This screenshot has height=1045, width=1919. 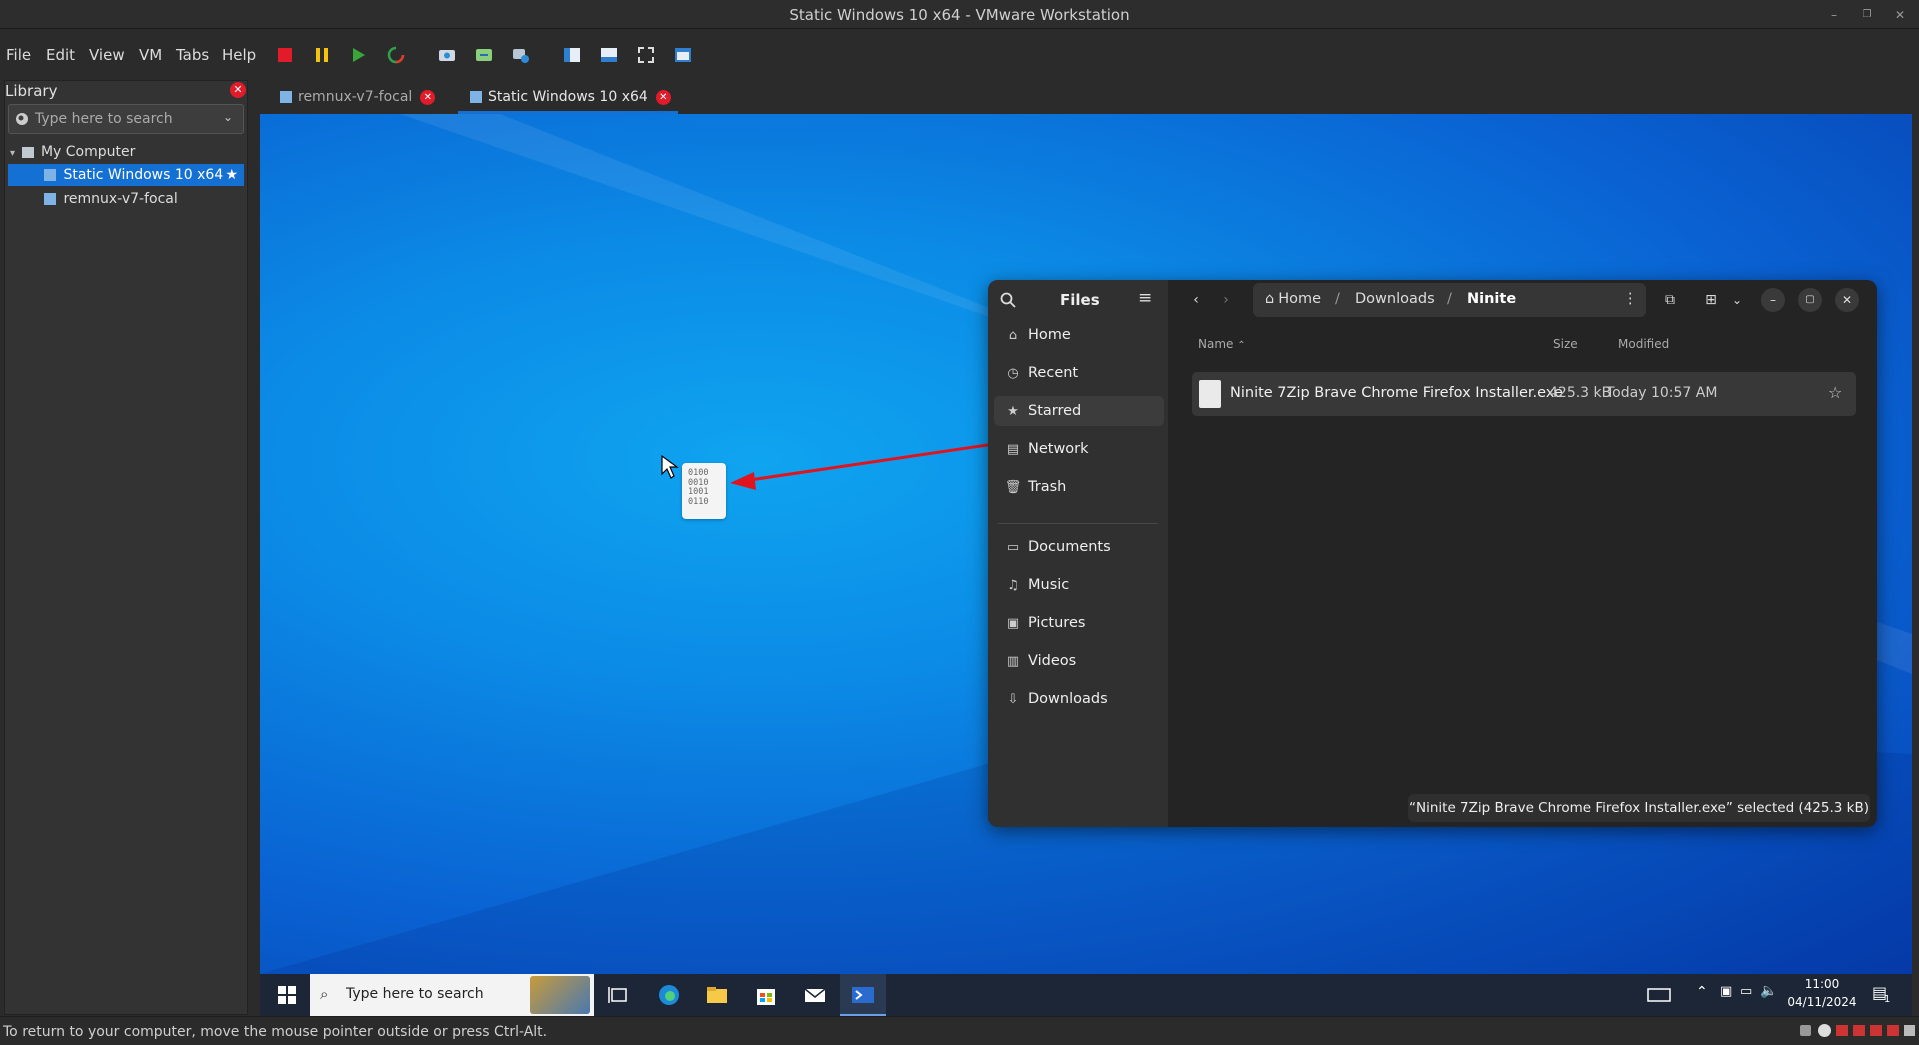 What do you see at coordinates (1008, 300) in the screenshot?
I see `search-icon` at bounding box center [1008, 300].